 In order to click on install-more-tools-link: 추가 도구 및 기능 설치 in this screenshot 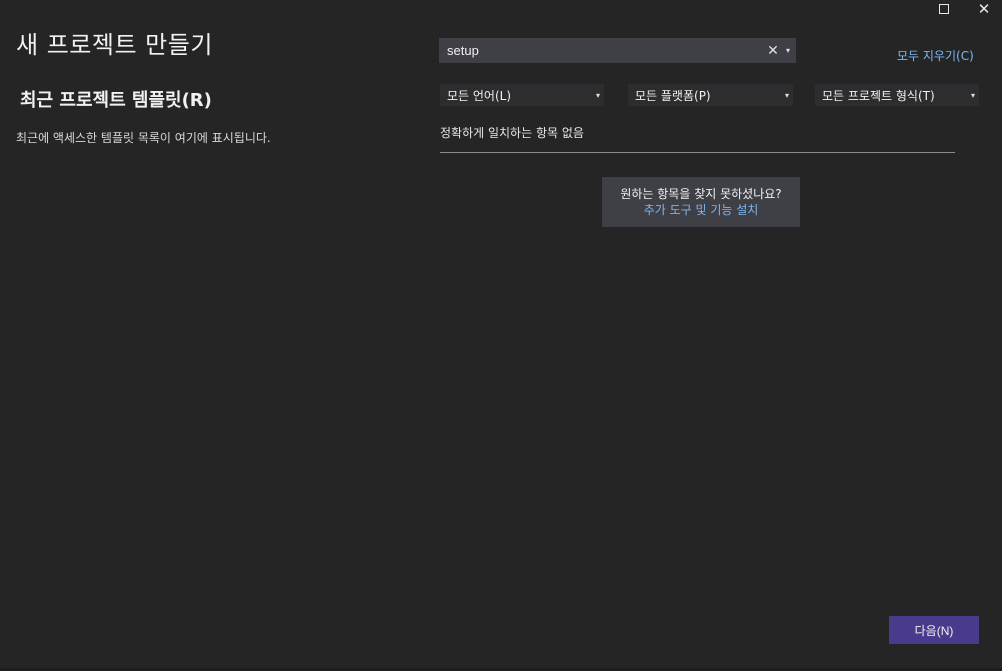, I will do `click(701, 210)`.